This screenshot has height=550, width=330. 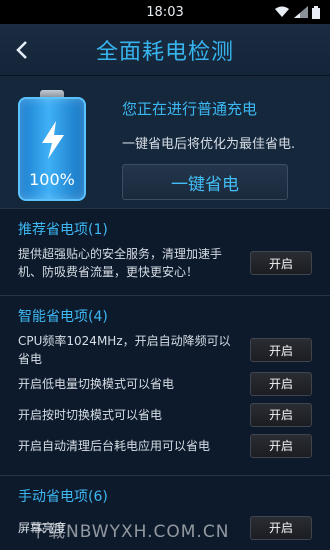 What do you see at coordinates (96, 383) in the screenshot?
I see `item-description: 开启低电量切换模式可以省电` at bounding box center [96, 383].